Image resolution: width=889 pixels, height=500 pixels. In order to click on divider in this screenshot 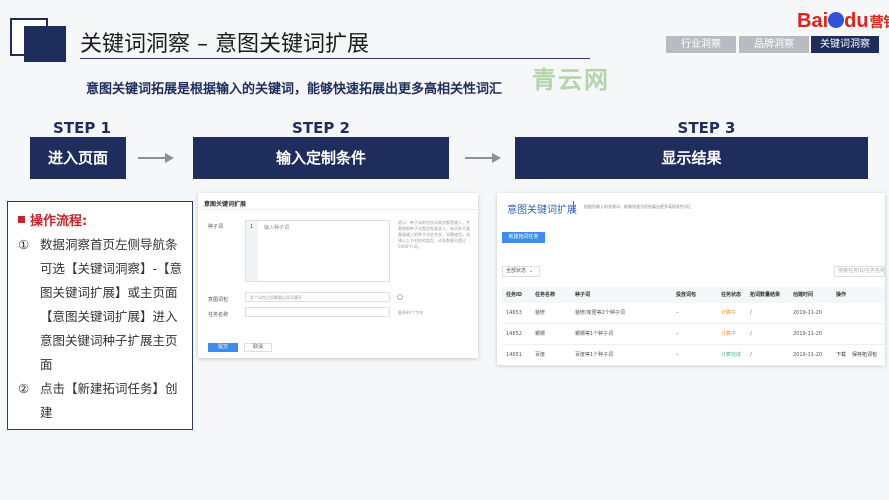, I will do `click(338, 209)`.